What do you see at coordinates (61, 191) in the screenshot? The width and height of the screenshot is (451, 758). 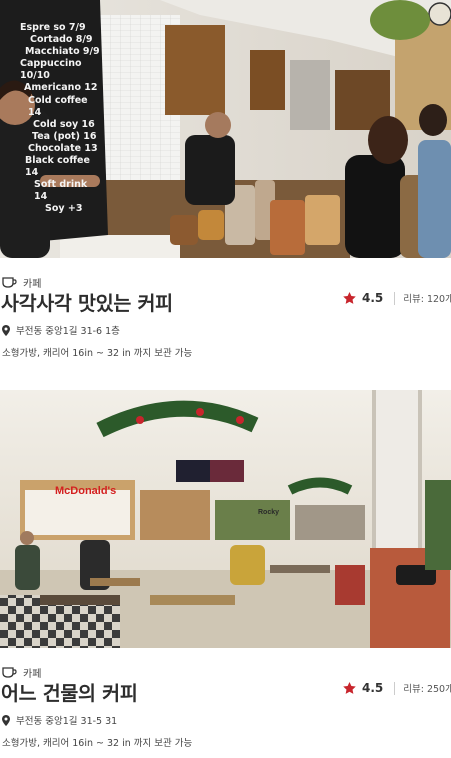 I see `menu-line: Soft drink 14` at bounding box center [61, 191].